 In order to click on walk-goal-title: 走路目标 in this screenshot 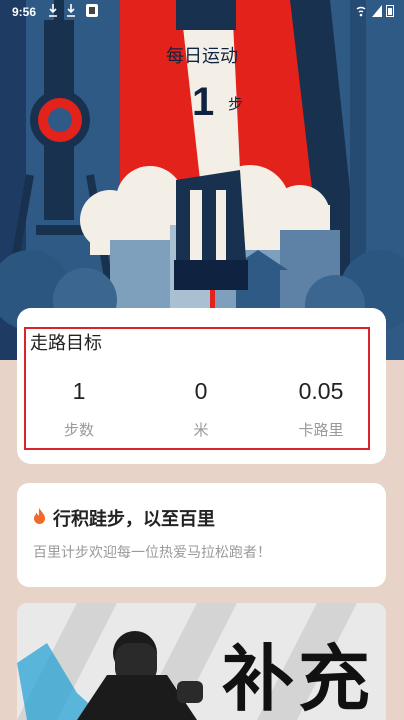, I will do `click(66, 343)`.